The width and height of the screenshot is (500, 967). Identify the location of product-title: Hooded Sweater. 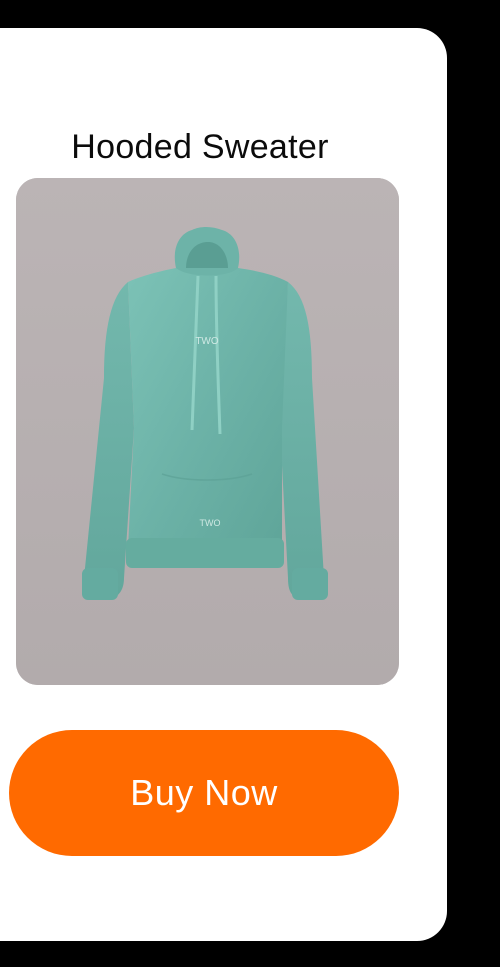
(200, 147).